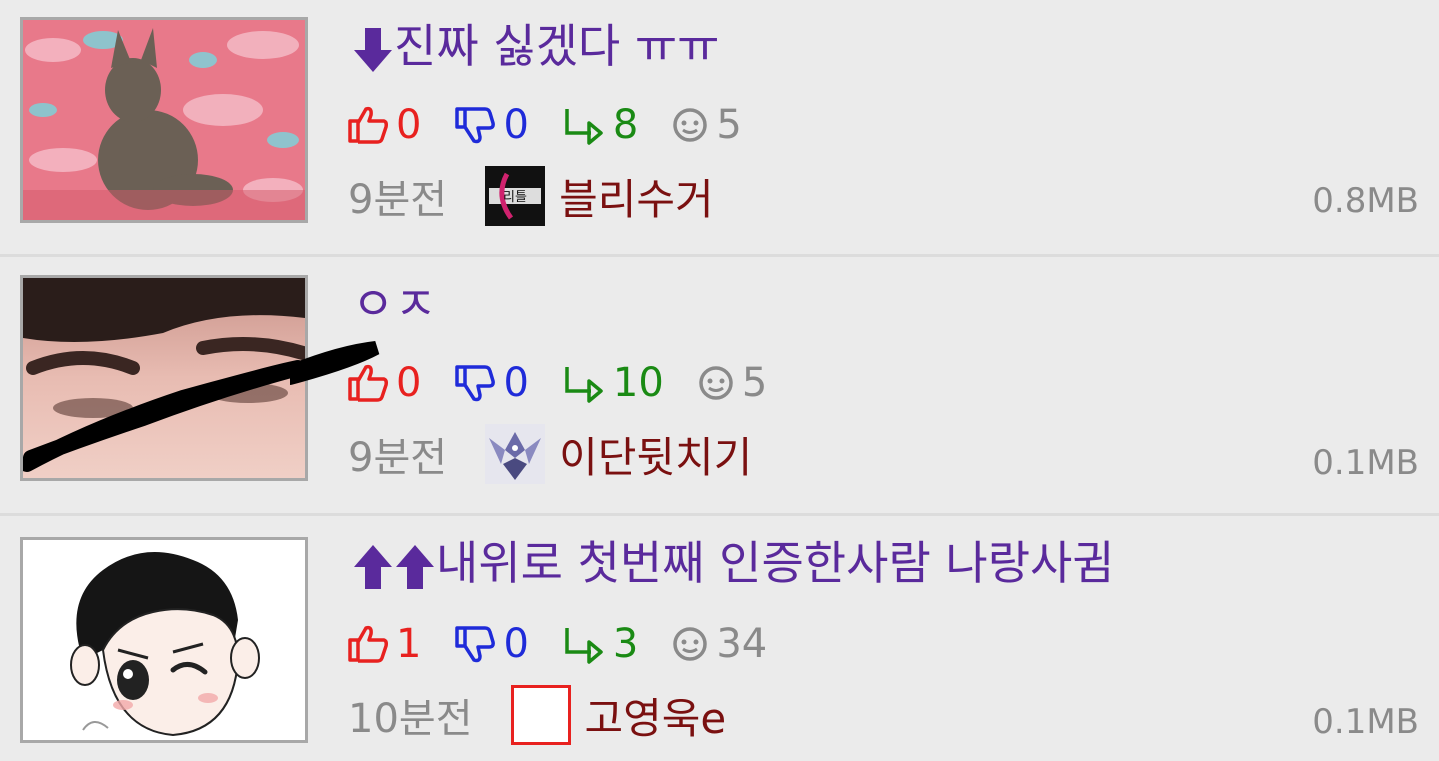 This screenshot has width=1439, height=761. I want to click on file-size: 0.8MB, so click(1365, 201).